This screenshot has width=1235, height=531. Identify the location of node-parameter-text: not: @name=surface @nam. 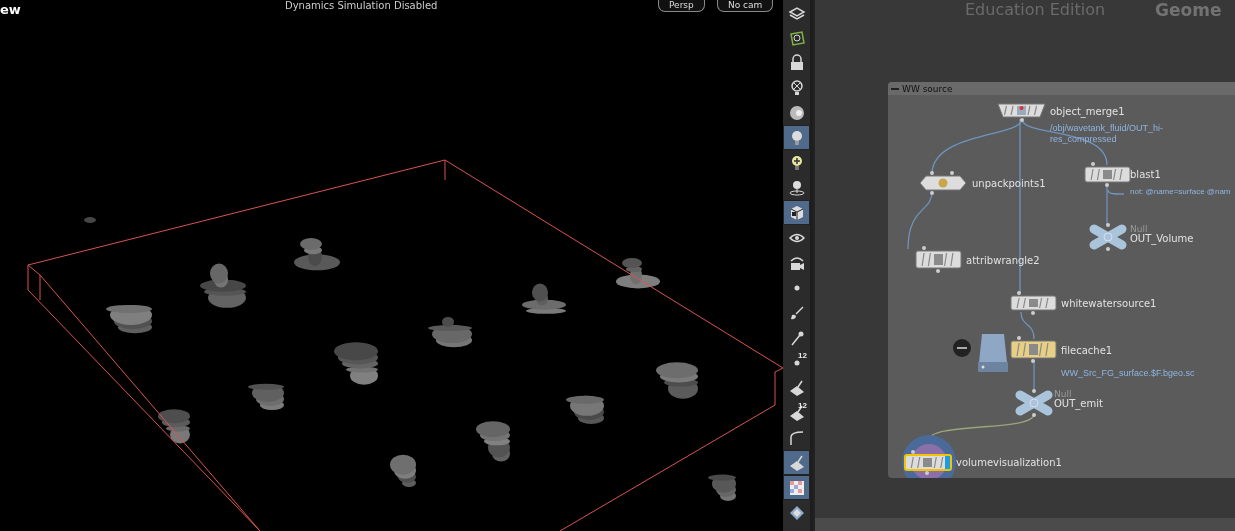
(1180, 191).